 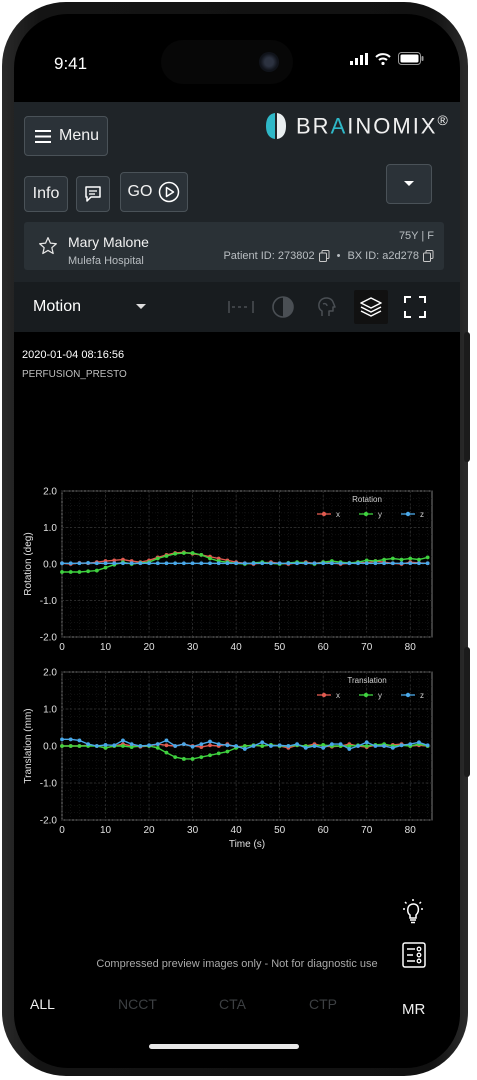 What do you see at coordinates (48, 246) in the screenshot?
I see `star-icon` at bounding box center [48, 246].